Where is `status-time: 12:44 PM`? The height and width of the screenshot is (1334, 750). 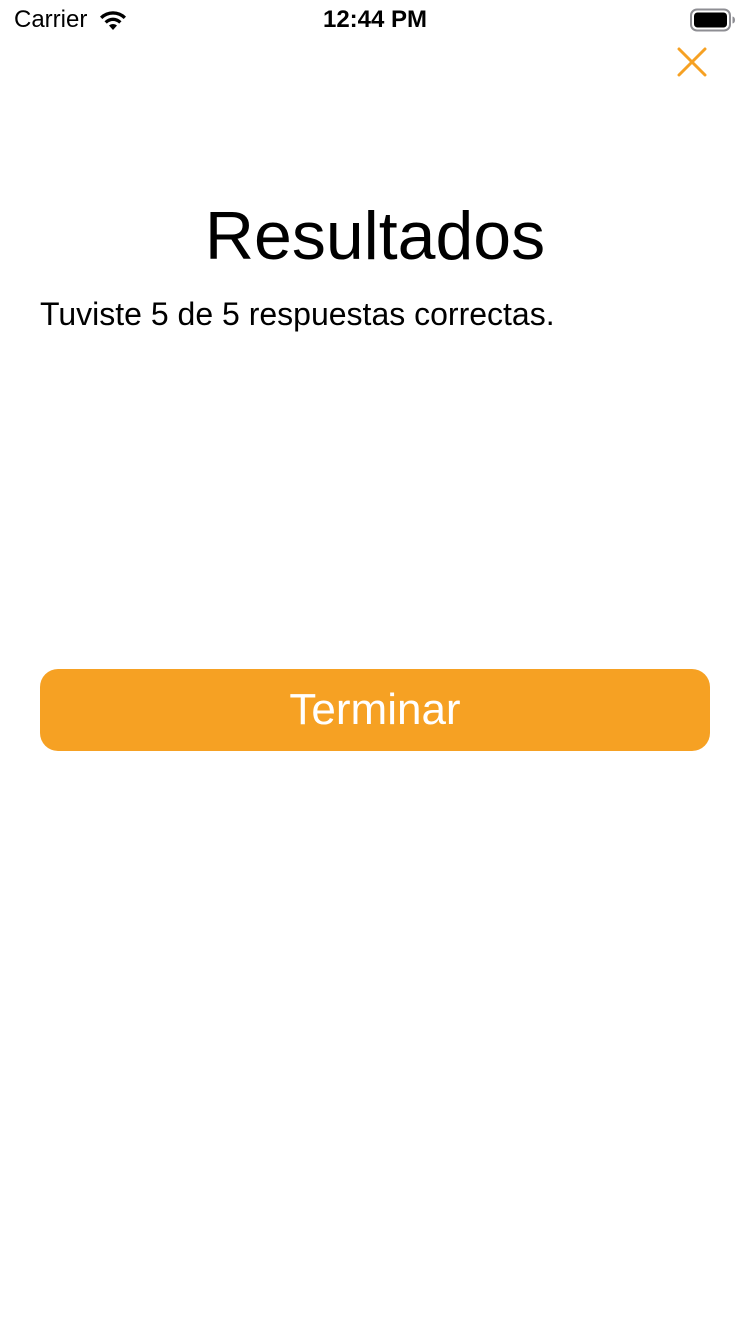
status-time: 12:44 PM is located at coordinates (375, 19).